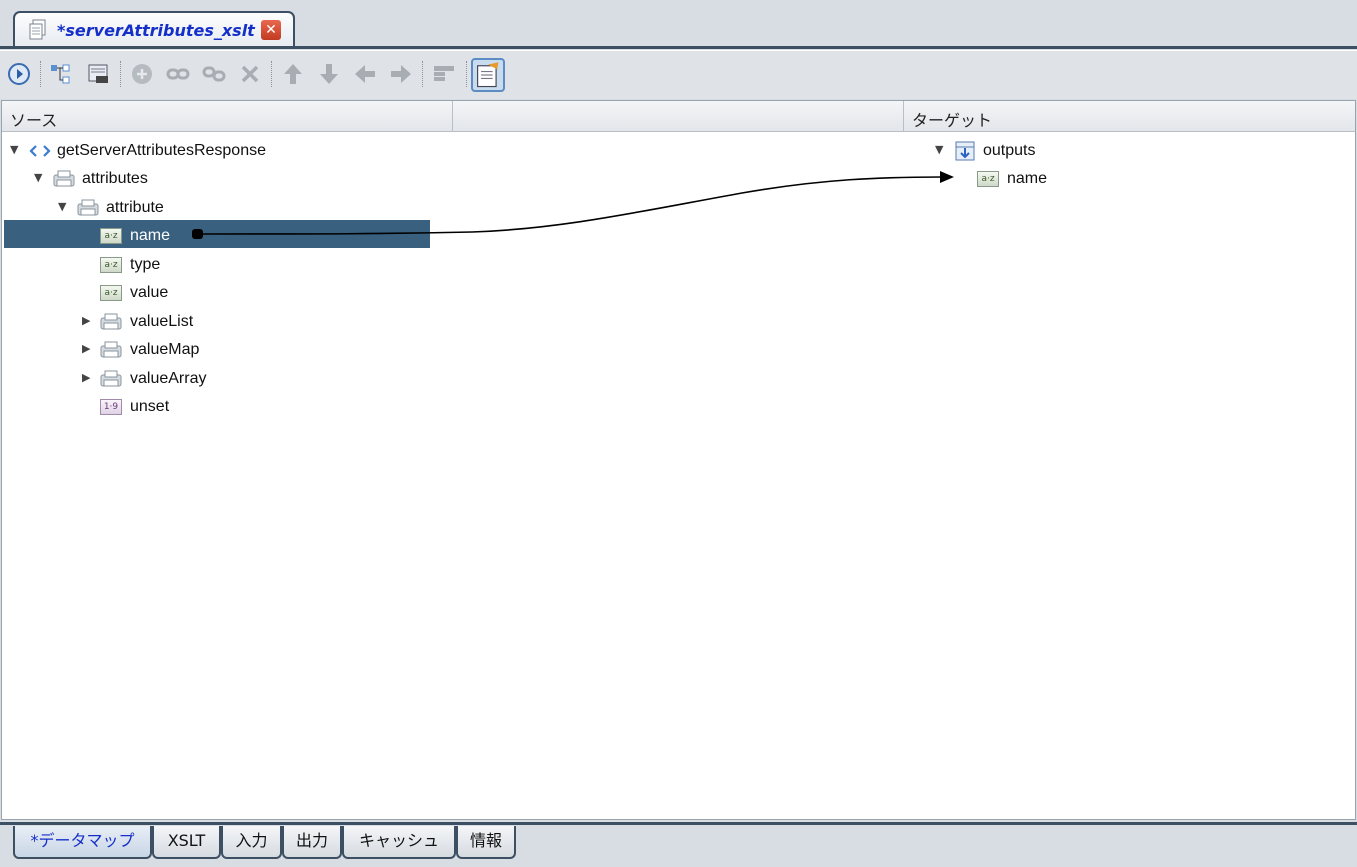 This screenshot has width=1357, height=867. Describe the element at coordinates (271, 30) in the screenshot. I see `close-icon: ✕` at that location.